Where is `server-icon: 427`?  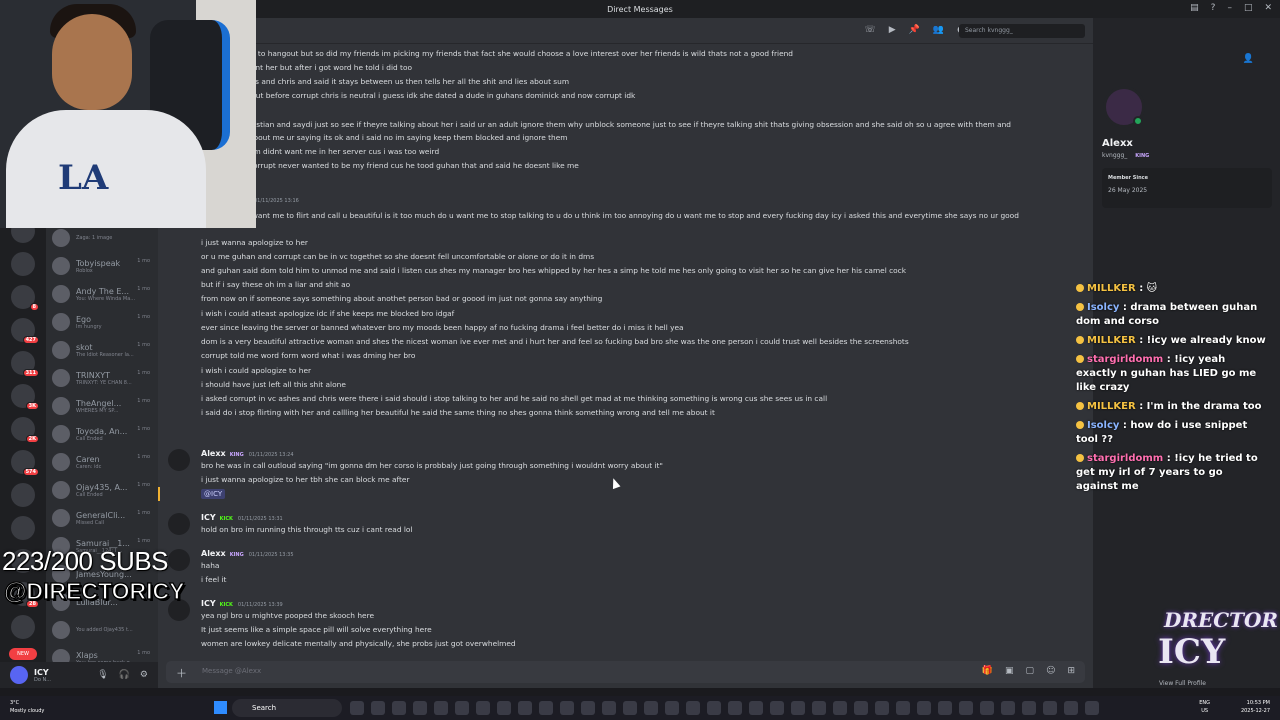
server-icon: 427 is located at coordinates (25, 331).